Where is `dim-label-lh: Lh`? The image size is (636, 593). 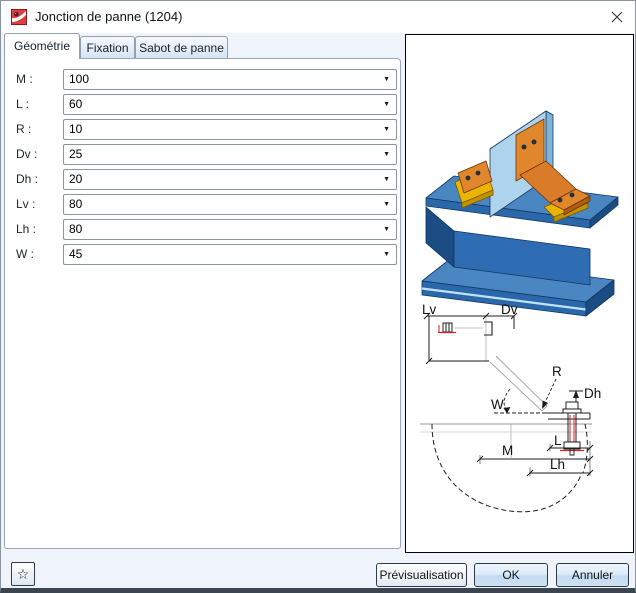
dim-label-lh: Lh is located at coordinates (557, 464).